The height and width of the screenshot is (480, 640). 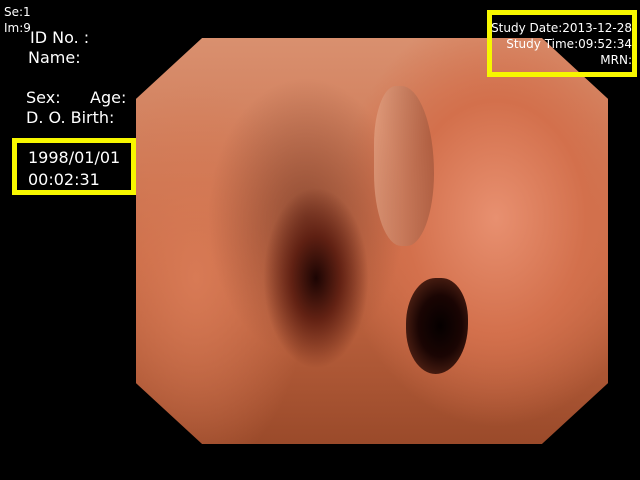 I want to click on id-label: ID No. :, so click(x=60, y=37).